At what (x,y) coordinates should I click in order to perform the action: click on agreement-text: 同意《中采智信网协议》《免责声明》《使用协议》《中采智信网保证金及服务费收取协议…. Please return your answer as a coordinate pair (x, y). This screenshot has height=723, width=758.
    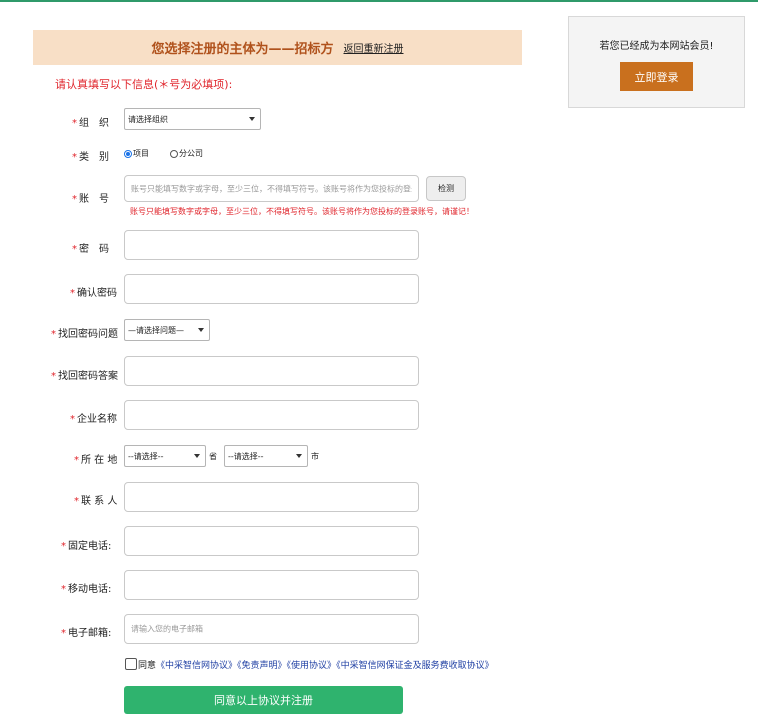
    Looking at the image, I should click on (316, 664).